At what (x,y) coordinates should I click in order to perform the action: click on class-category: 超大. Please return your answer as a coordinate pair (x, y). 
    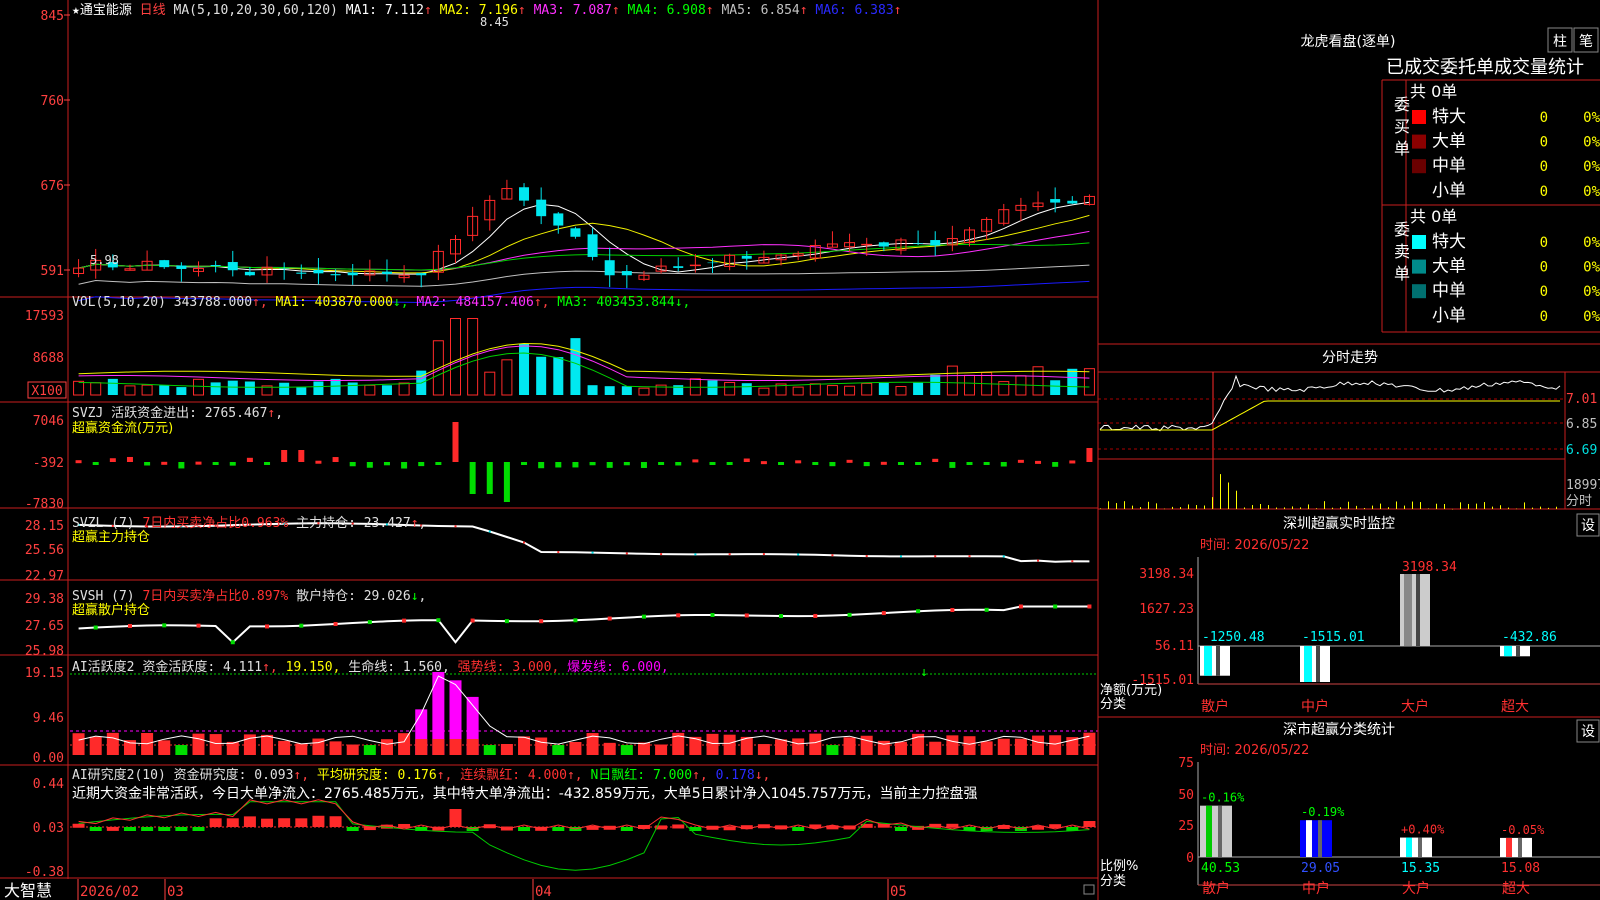
    Looking at the image, I should click on (1516, 889).